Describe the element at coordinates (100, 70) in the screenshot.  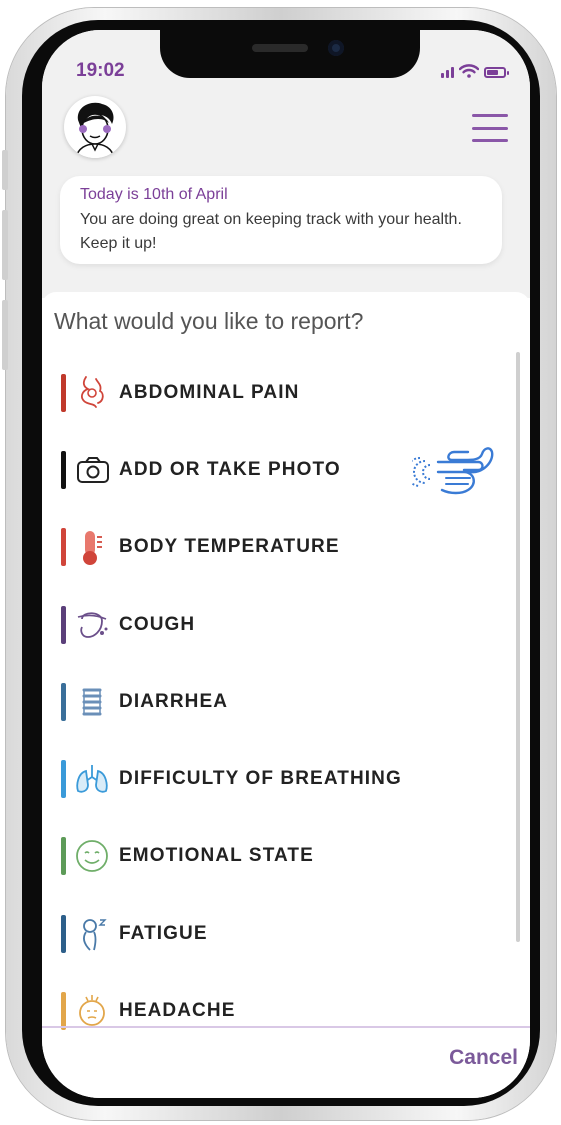
I see `status-time: 19:02` at that location.